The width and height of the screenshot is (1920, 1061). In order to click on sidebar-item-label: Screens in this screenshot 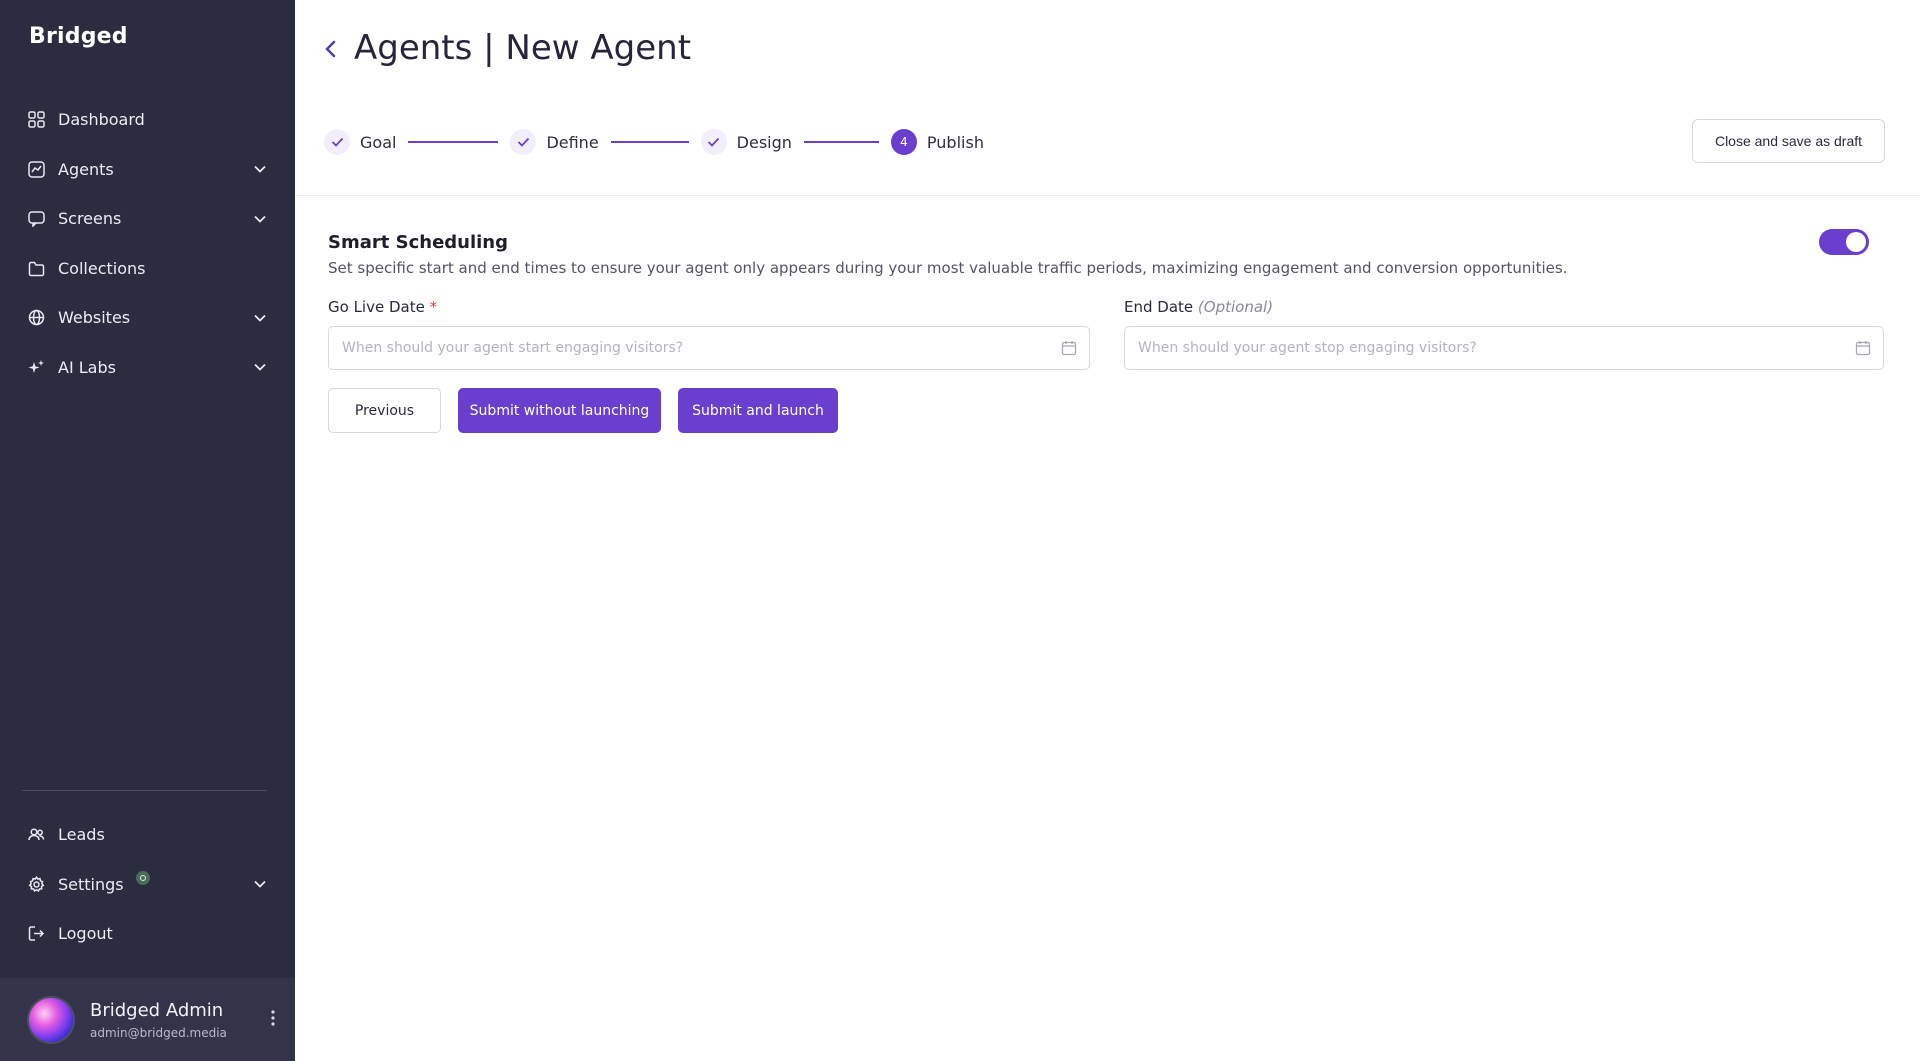, I will do `click(90, 219)`.